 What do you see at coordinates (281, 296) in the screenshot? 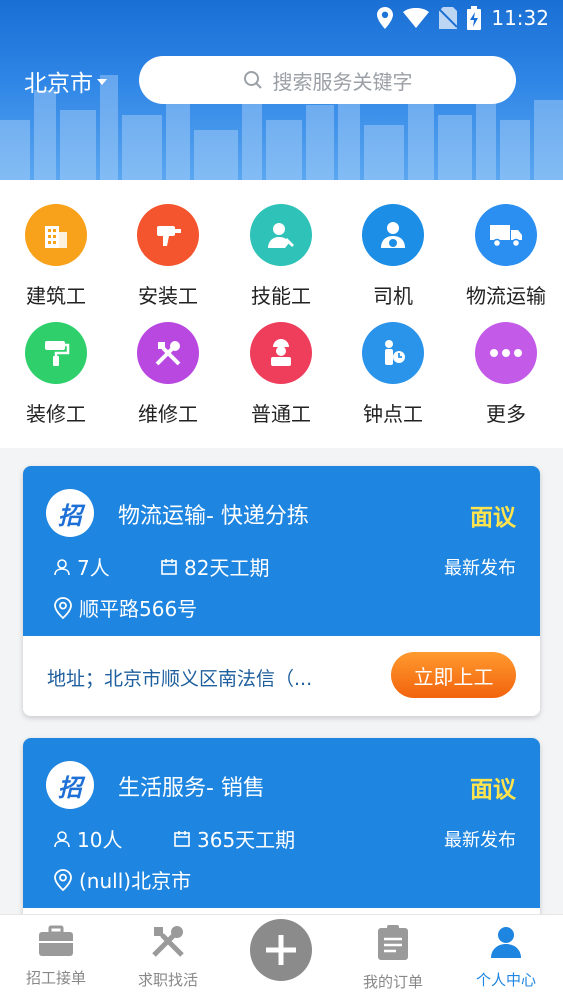
I see `category-label: 技能工` at bounding box center [281, 296].